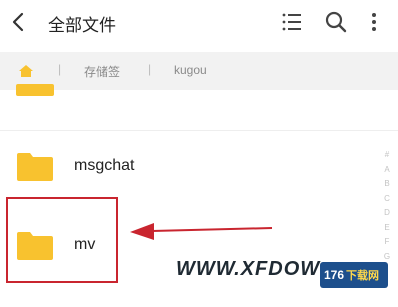  Describe the element at coordinates (82, 25) in the screenshot. I see `page-title: 全部文件` at that location.